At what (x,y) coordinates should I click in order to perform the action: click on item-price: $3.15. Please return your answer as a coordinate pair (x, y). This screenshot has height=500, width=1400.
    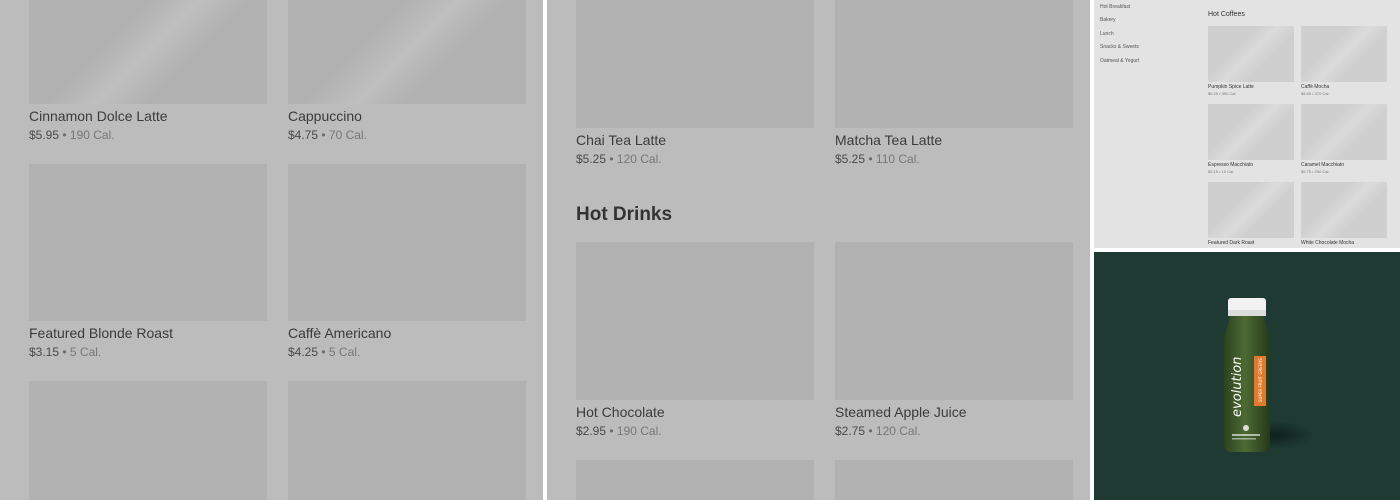
    Looking at the image, I should click on (44, 352).